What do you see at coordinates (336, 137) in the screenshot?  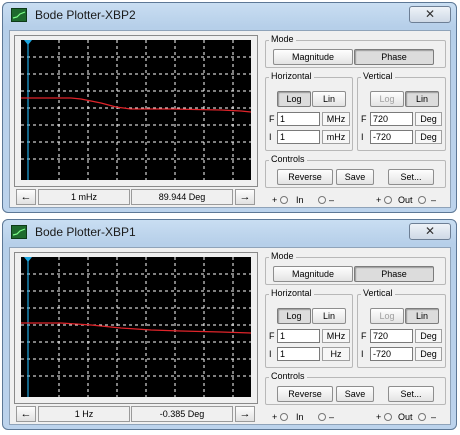 I see `horizontal-initial-unit: mHz` at bounding box center [336, 137].